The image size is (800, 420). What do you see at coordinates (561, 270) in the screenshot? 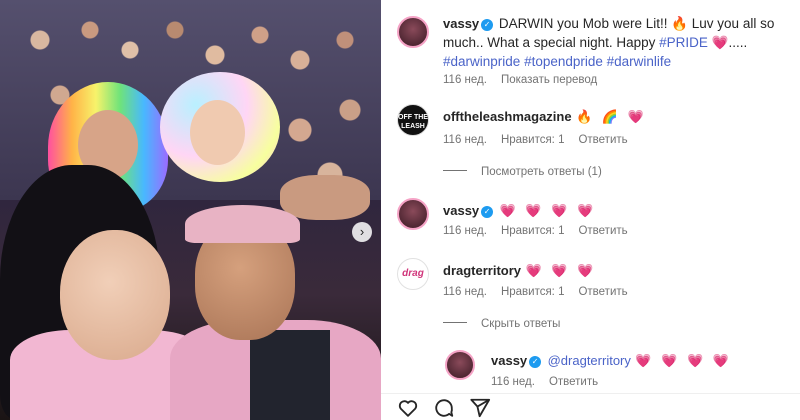
I see `comment-text: 💗 💗 💗` at bounding box center [561, 270].